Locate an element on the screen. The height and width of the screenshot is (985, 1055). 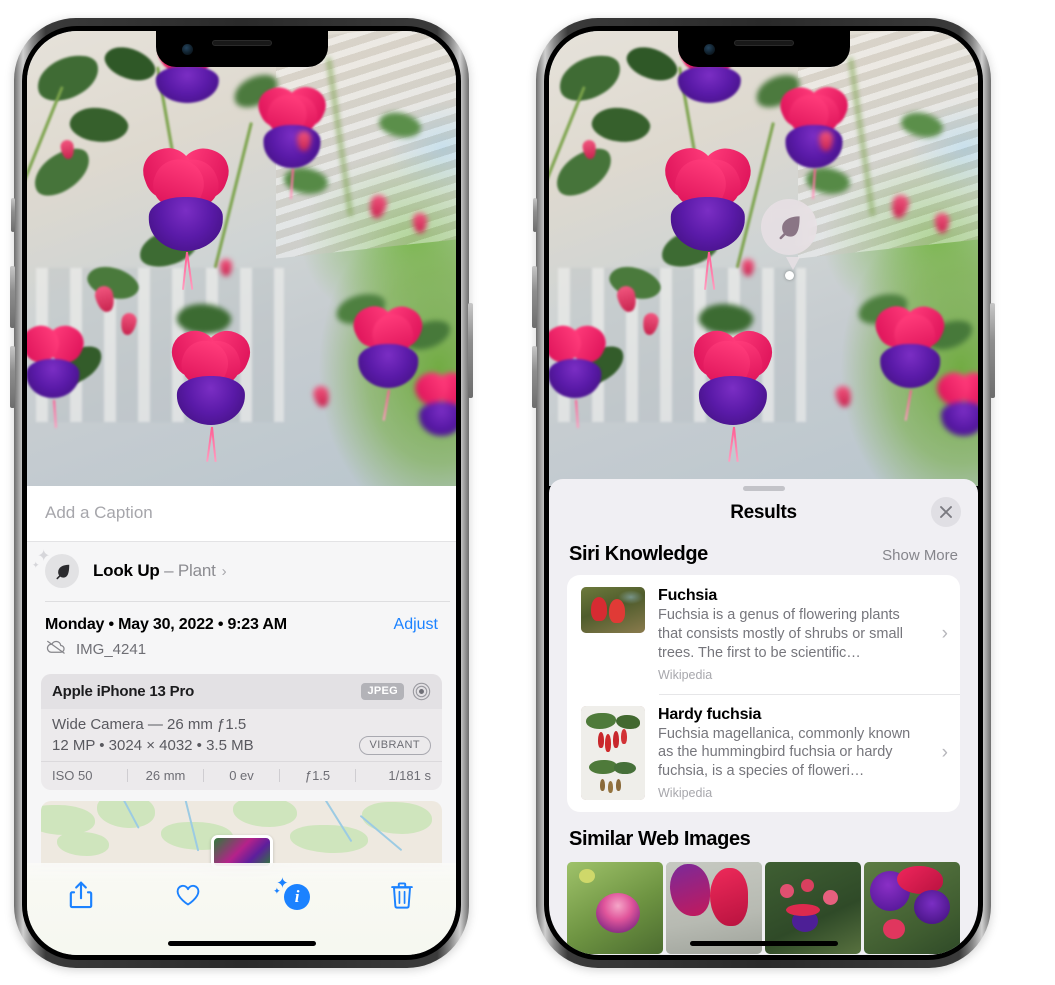
close-icon is located at coordinates (946, 512).